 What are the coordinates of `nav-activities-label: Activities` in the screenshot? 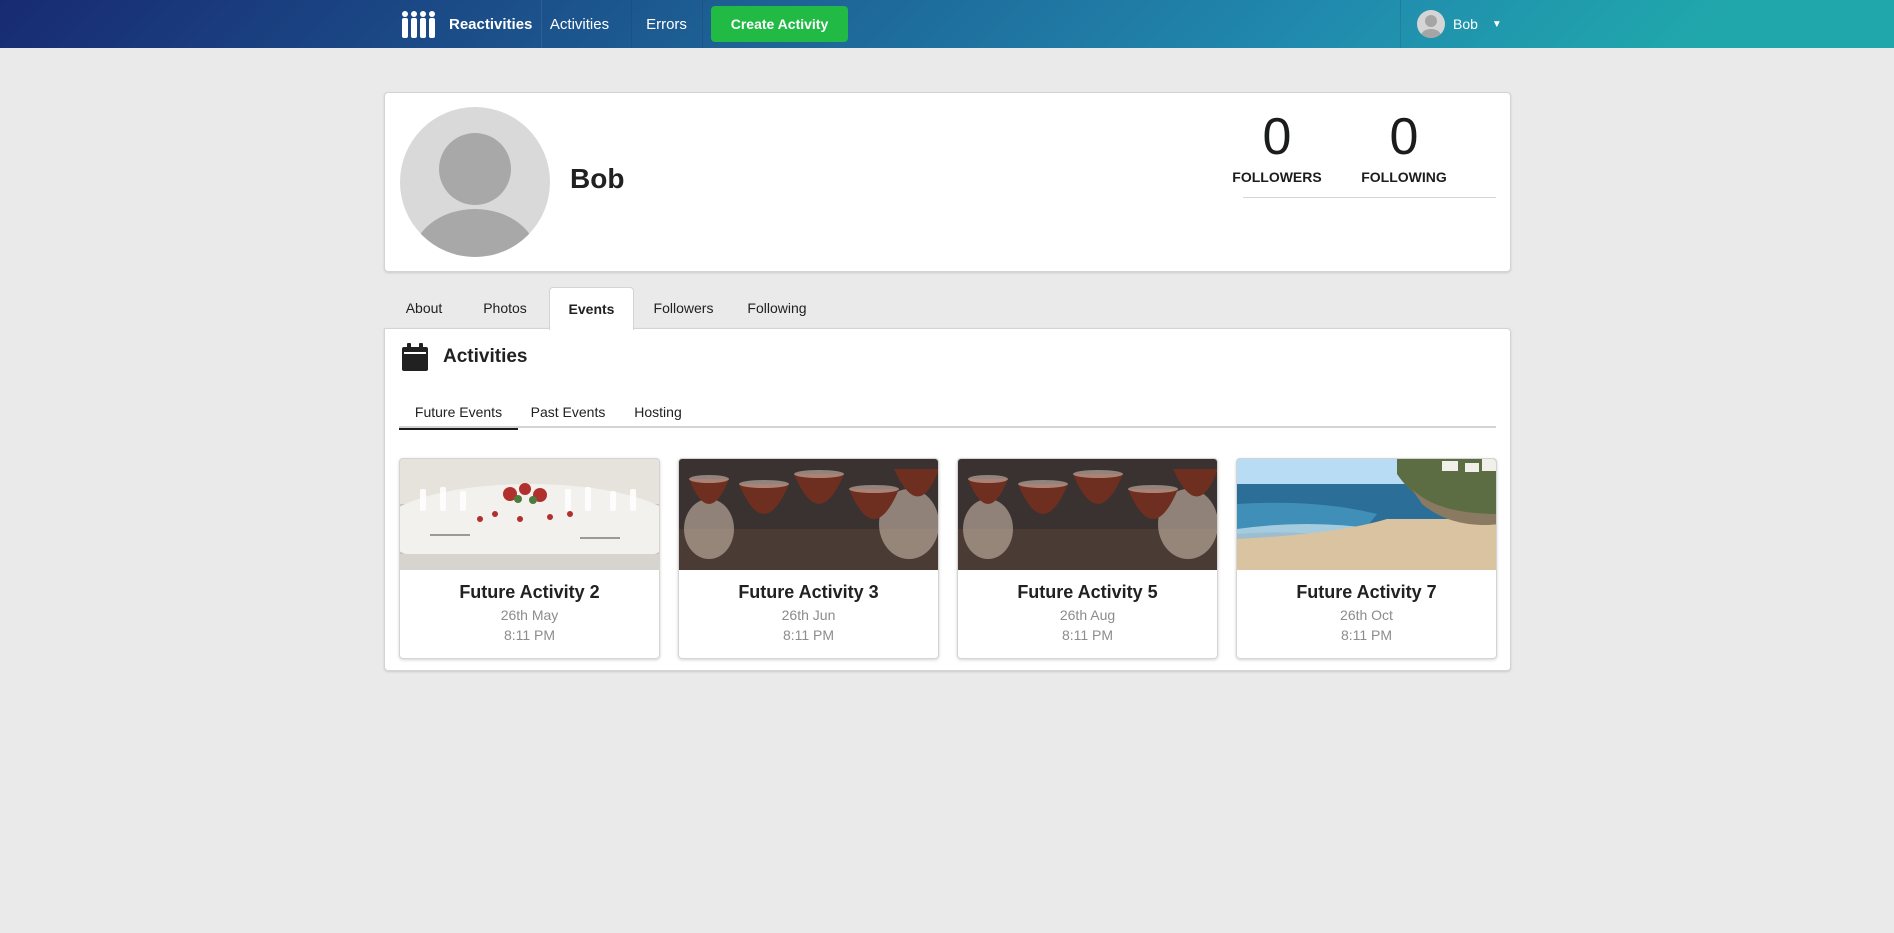 It's located at (579, 24).